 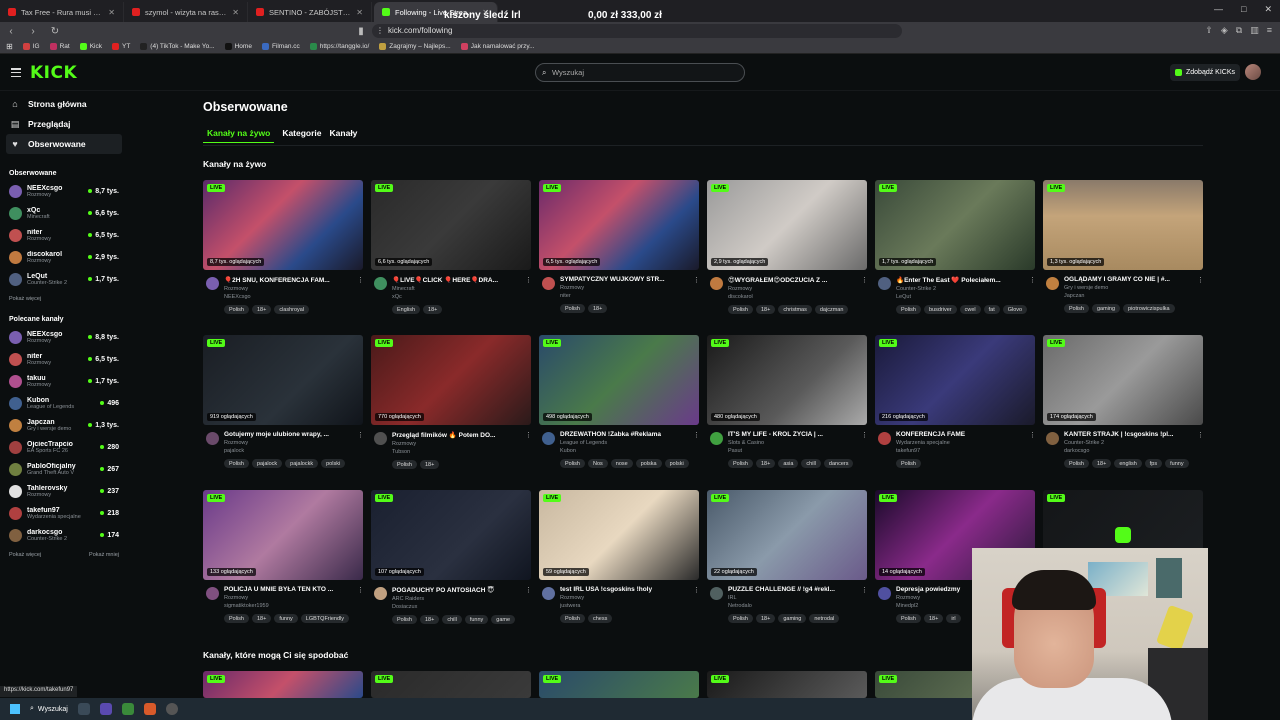 What do you see at coordinates (301, 134) in the screenshot?
I see `tab-categories: Kategorie` at bounding box center [301, 134].